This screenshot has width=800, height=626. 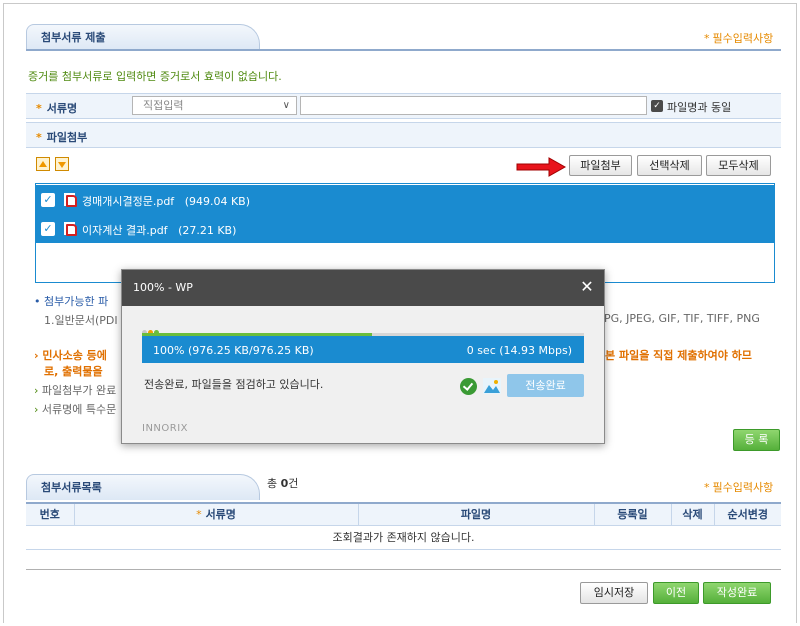 I want to click on file-item: ✓ 이자계산 결과.pdf (27.21 KB), so click(x=405, y=228).